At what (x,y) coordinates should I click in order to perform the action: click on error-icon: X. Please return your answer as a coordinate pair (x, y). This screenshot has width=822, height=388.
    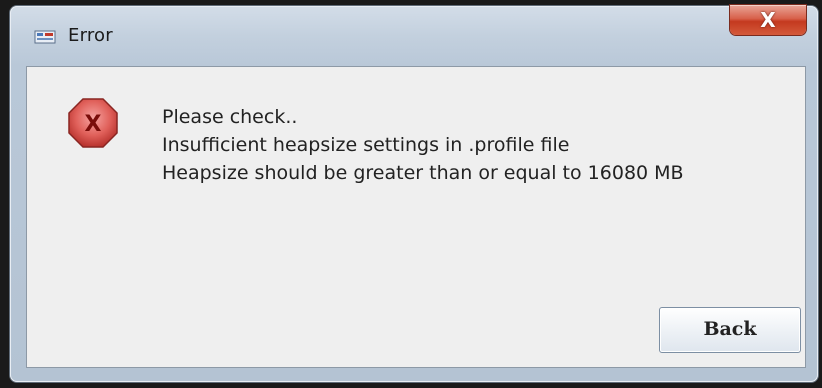
    Looking at the image, I should click on (93, 123).